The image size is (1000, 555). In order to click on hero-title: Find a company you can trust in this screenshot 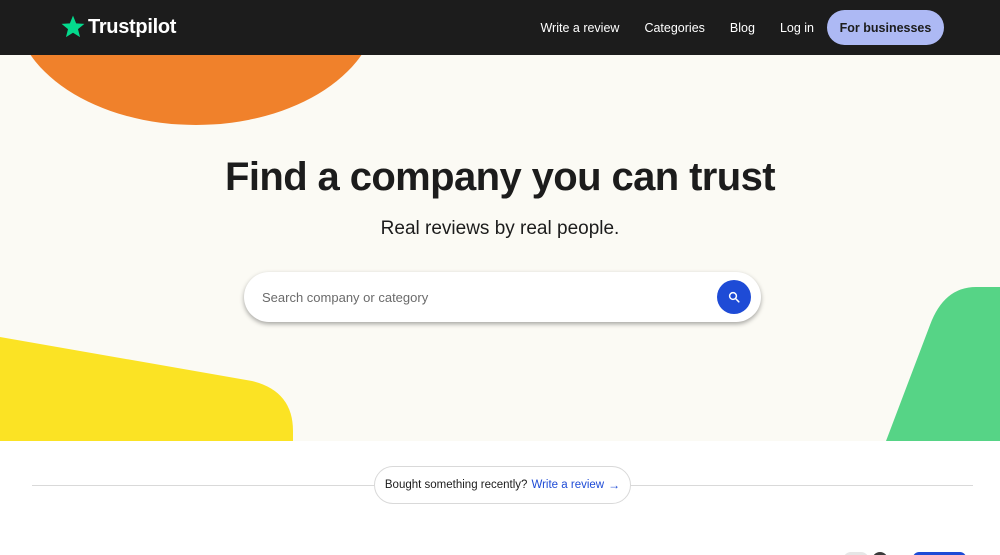, I will do `click(500, 177)`.